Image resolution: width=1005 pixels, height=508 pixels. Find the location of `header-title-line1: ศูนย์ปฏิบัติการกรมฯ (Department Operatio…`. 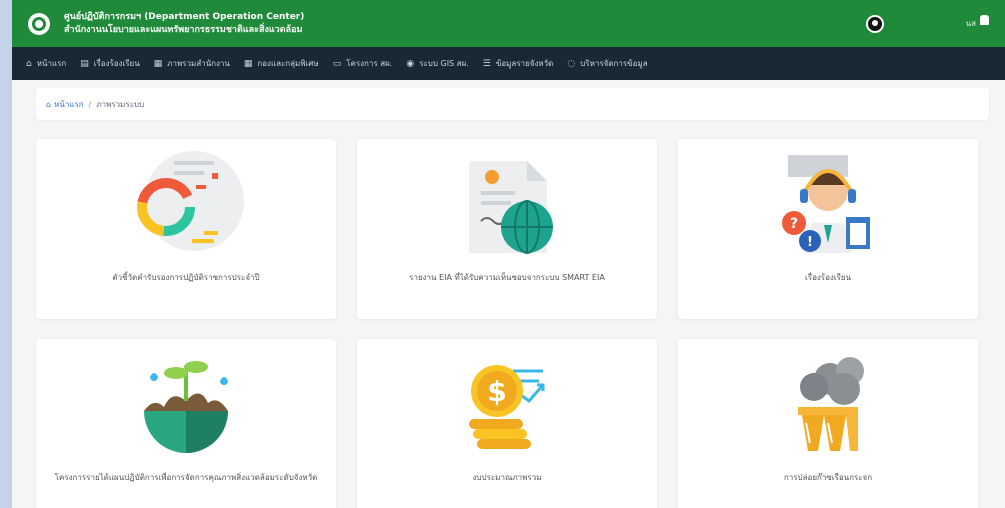

header-title-line1: ศูนย์ปฏิบัติการกรมฯ (Department Operatio… is located at coordinates (184, 16).